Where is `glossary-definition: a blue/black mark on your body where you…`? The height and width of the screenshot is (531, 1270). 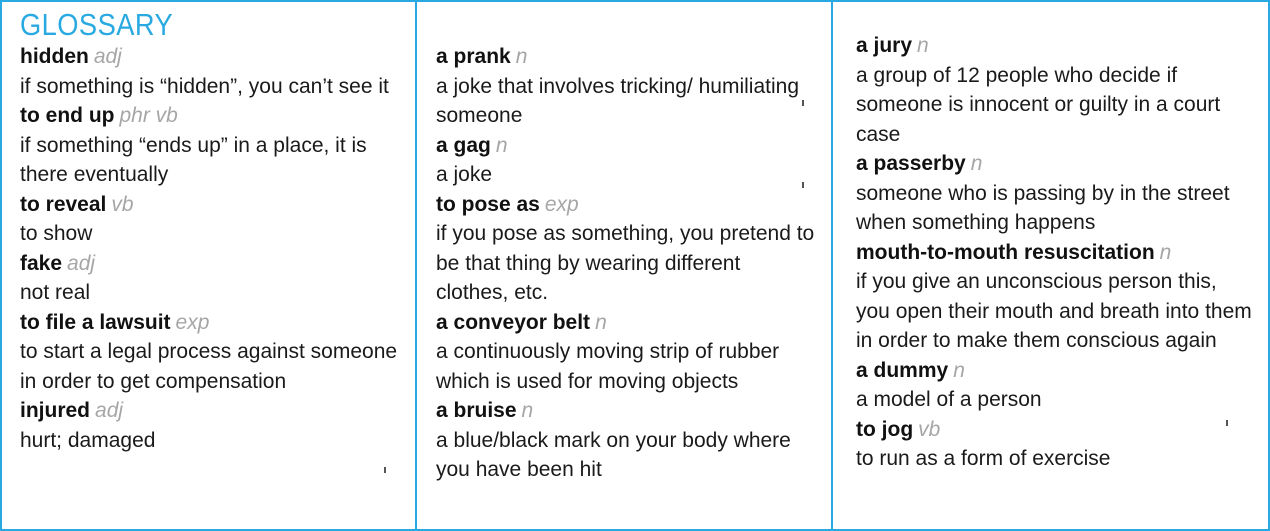
glossary-definition: a blue/black mark on your body where you… is located at coordinates (613, 455).